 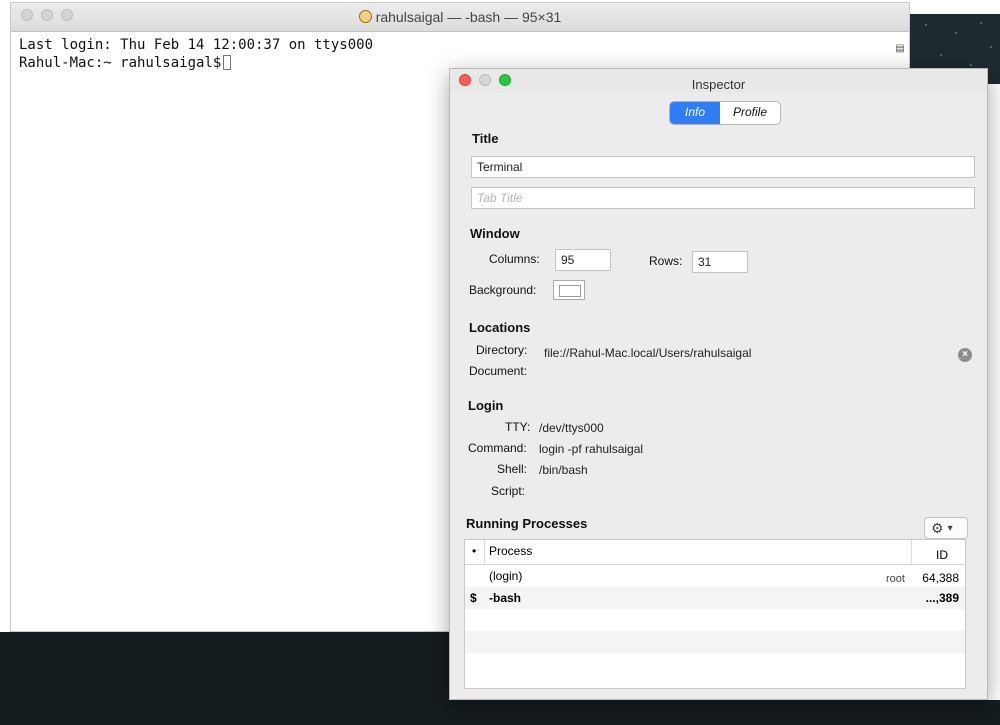 What do you see at coordinates (474, 551) in the screenshot?
I see `column-header-marker: •` at bounding box center [474, 551].